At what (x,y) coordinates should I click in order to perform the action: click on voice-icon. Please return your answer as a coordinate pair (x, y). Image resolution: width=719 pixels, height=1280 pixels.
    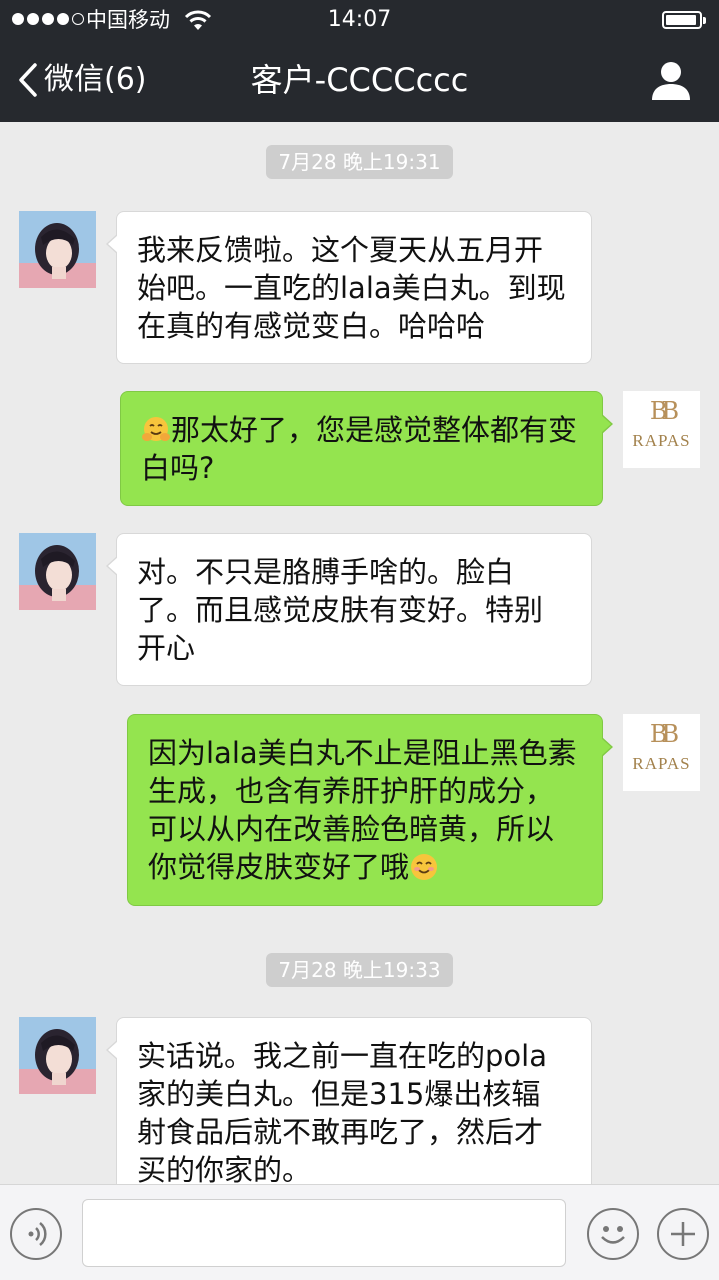
    Looking at the image, I should click on (37, 1234).